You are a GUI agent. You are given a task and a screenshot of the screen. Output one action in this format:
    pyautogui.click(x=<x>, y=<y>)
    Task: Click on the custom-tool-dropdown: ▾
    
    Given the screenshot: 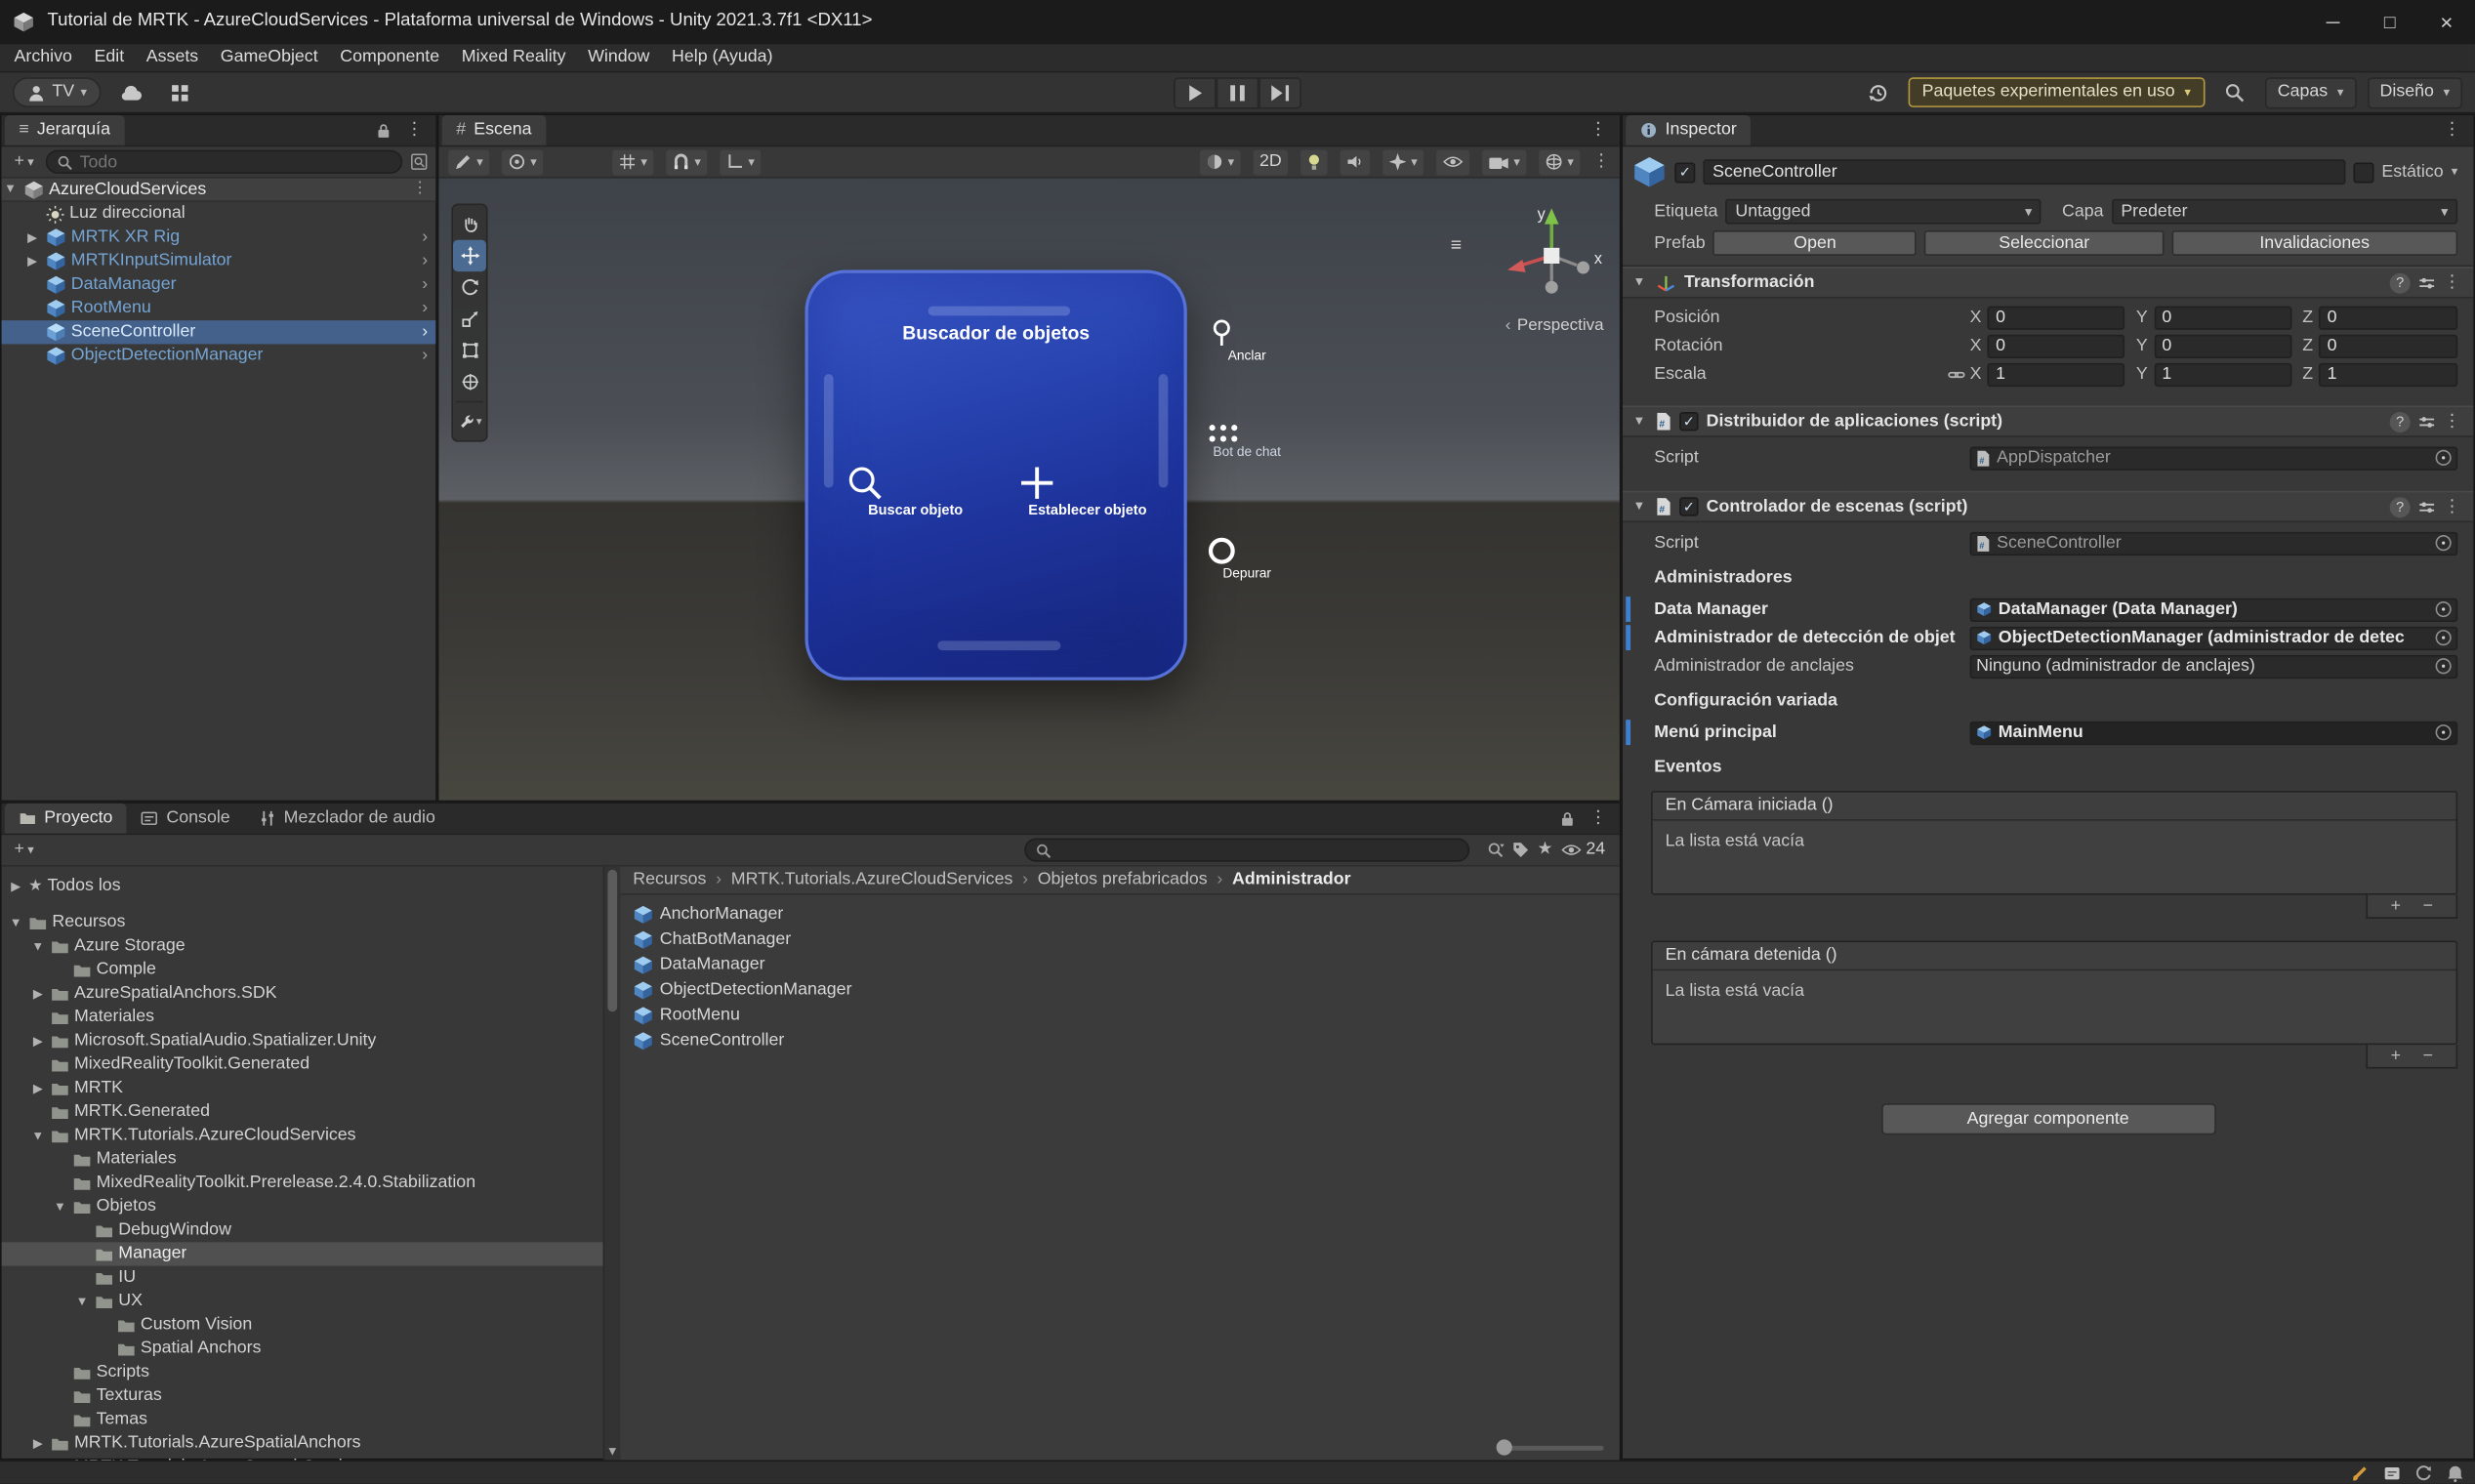 What is the action you would take?
    pyautogui.click(x=469, y=421)
    